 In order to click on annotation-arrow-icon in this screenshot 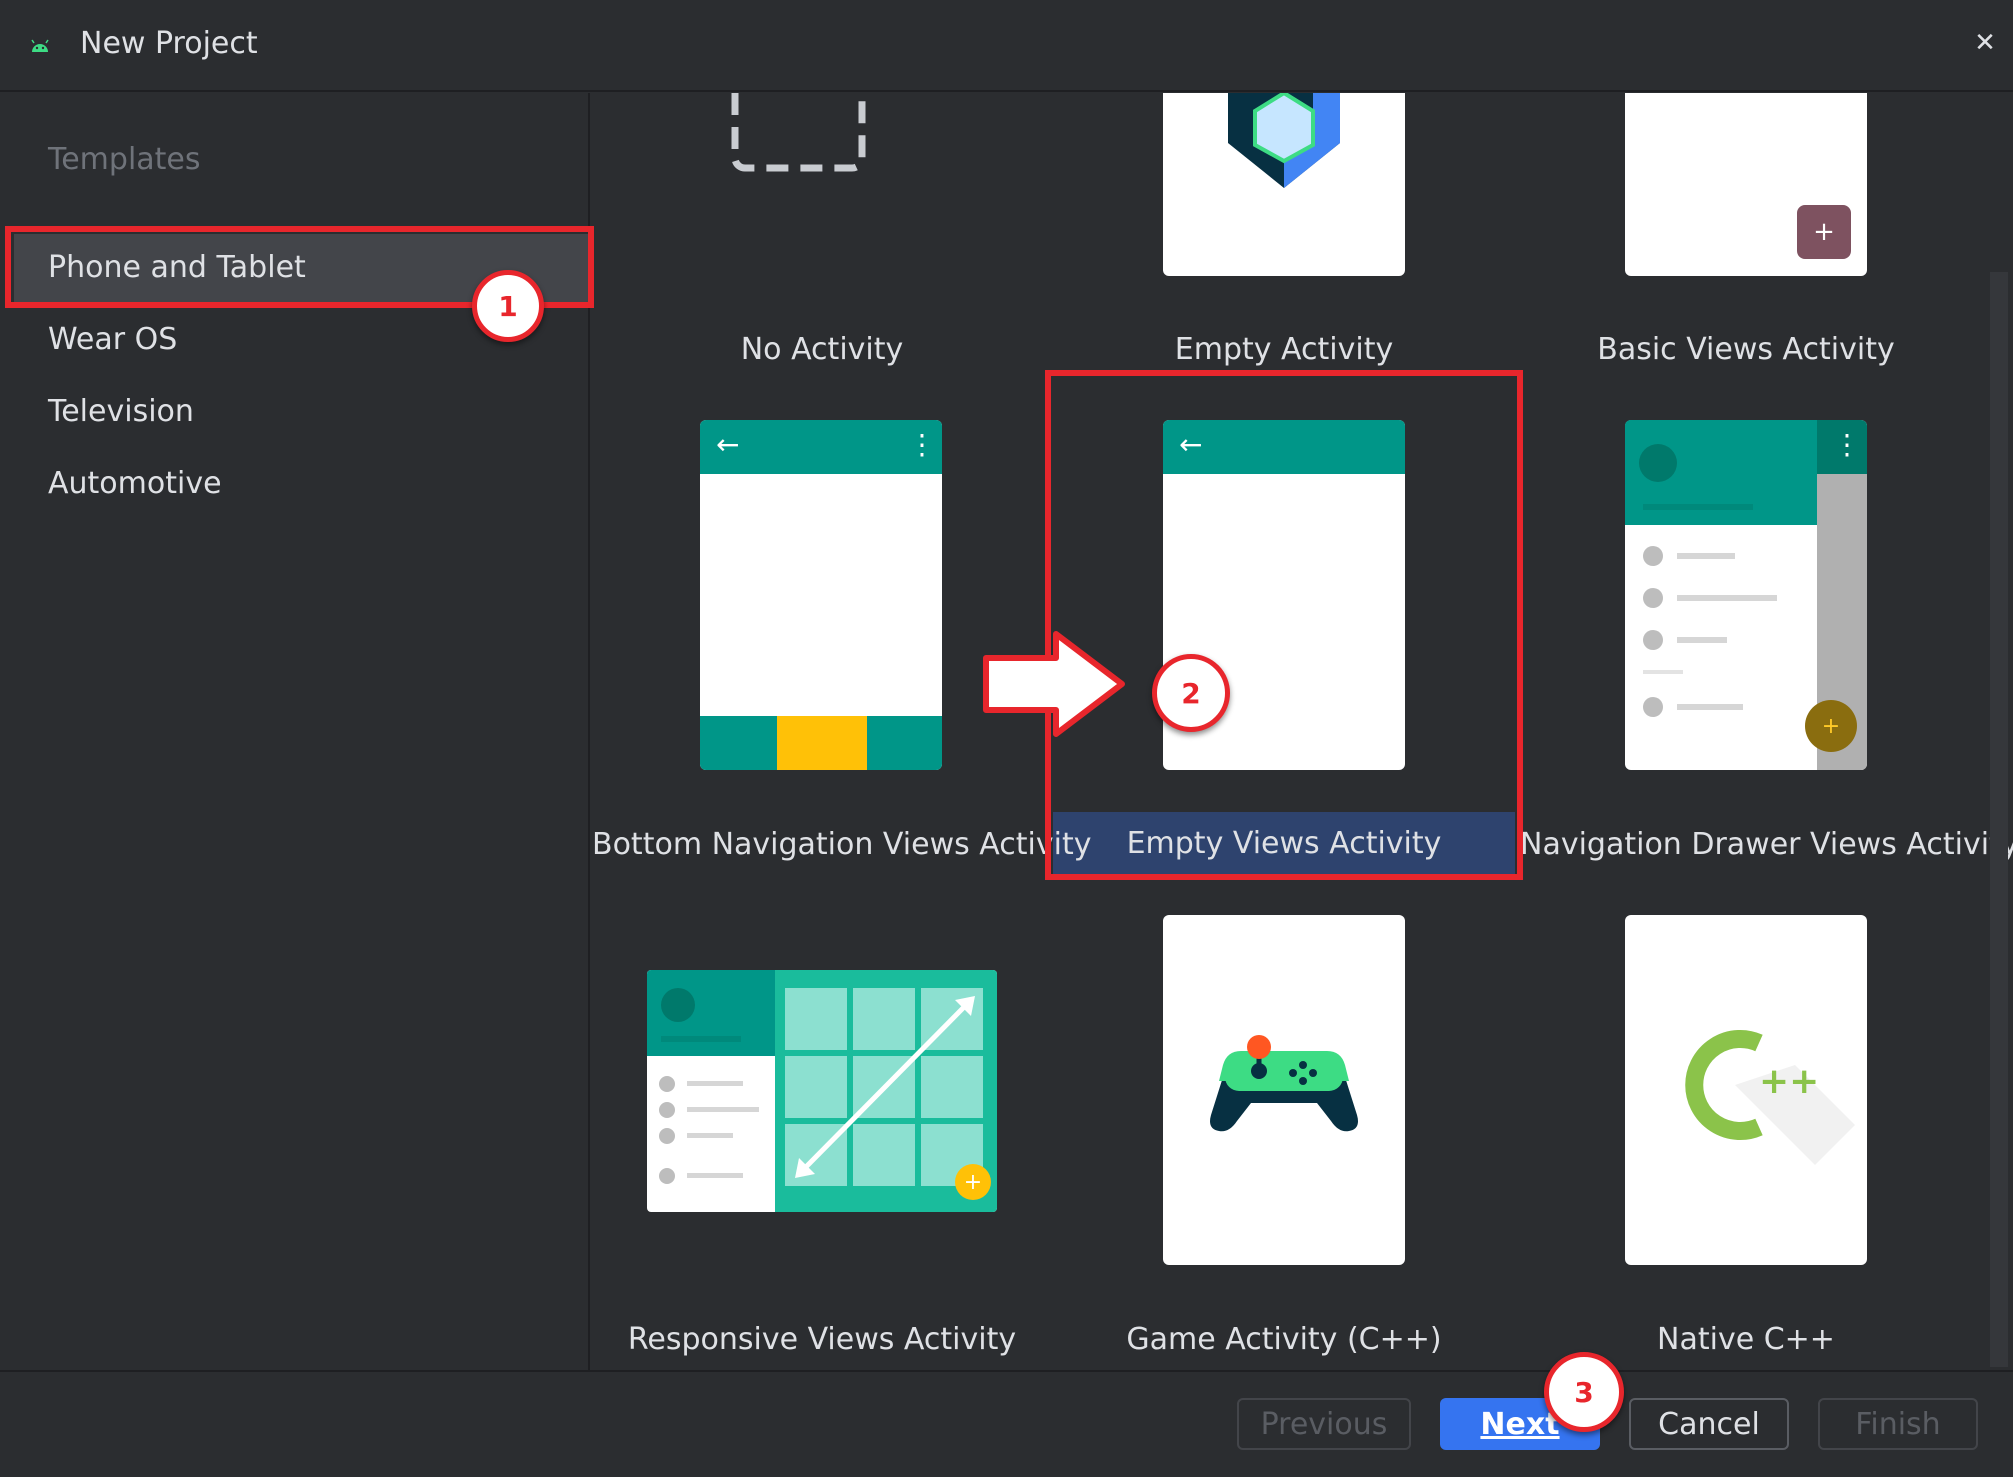, I will do `click(1054, 684)`.